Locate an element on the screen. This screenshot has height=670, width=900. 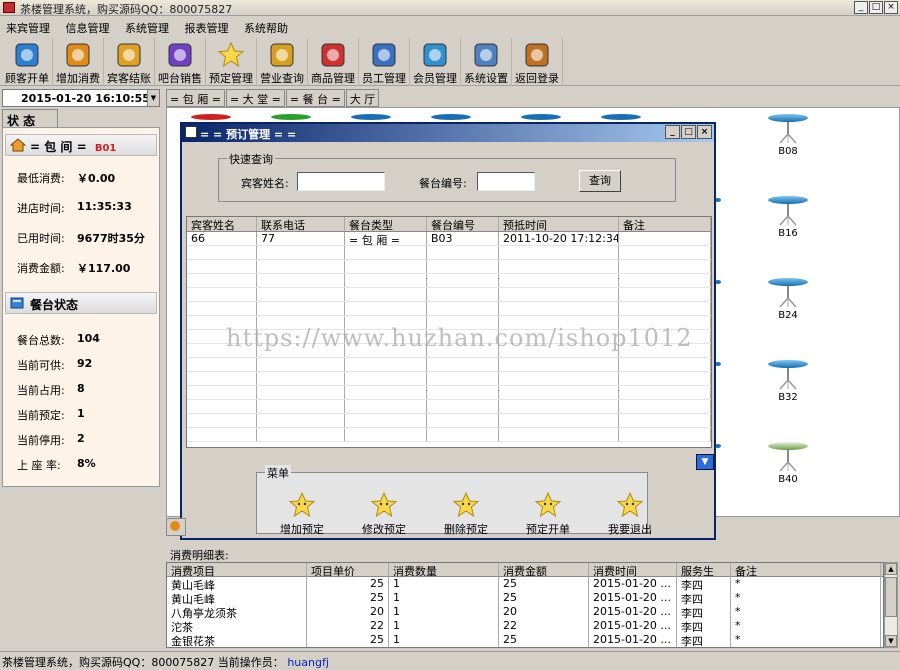
query-button: 查询 is located at coordinates (600, 181).